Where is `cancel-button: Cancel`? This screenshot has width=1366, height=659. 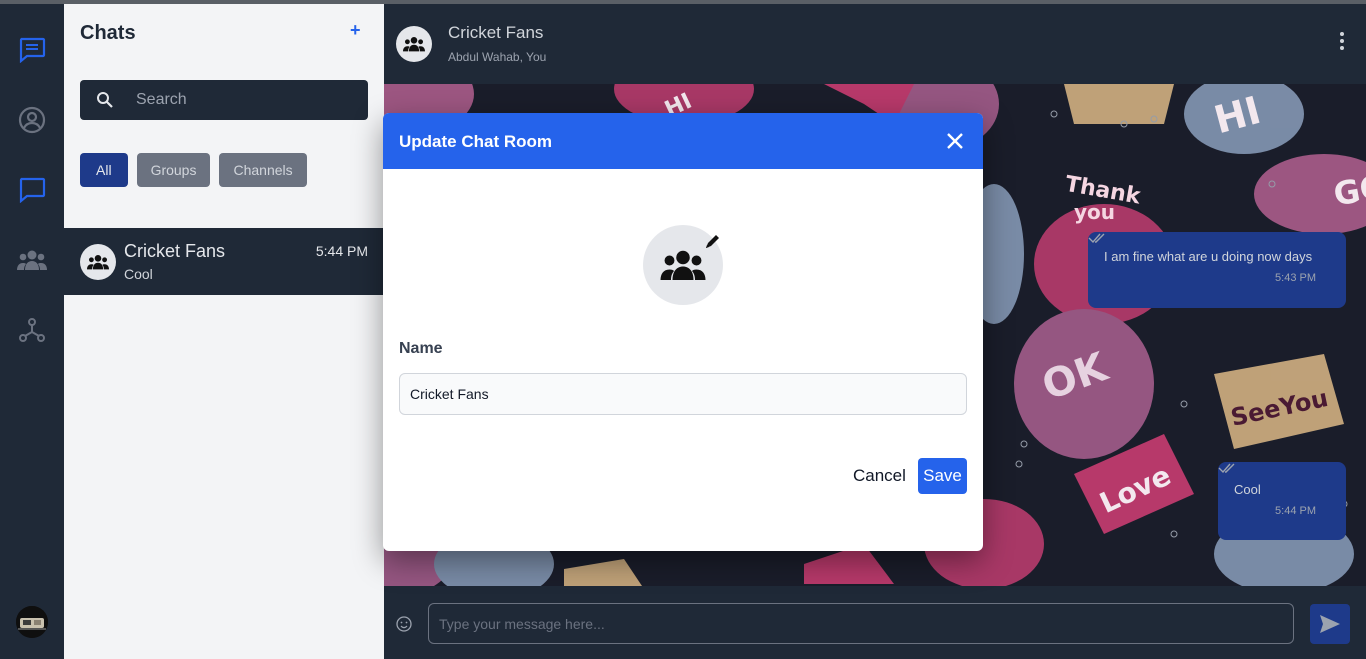
cancel-button: Cancel is located at coordinates (879, 476).